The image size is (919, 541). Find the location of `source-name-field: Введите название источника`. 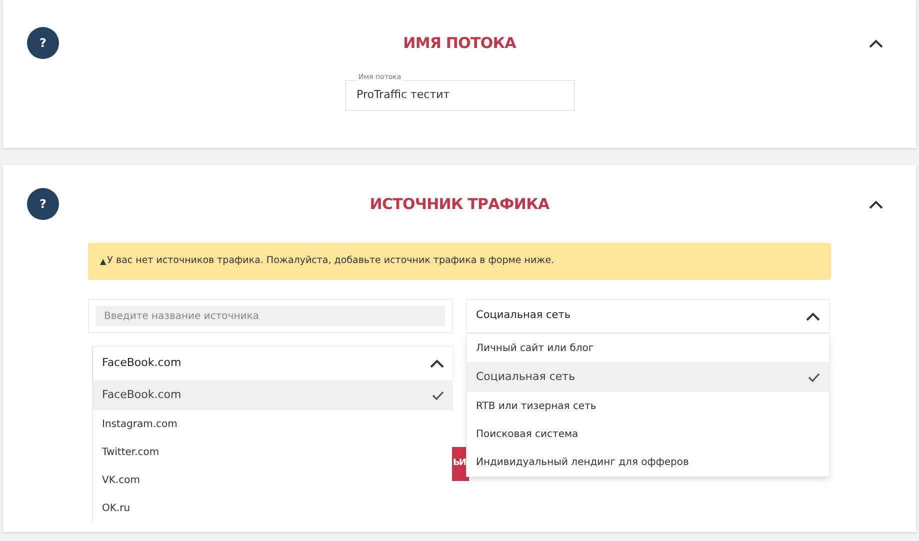

source-name-field: Введите название источника is located at coordinates (270, 316).